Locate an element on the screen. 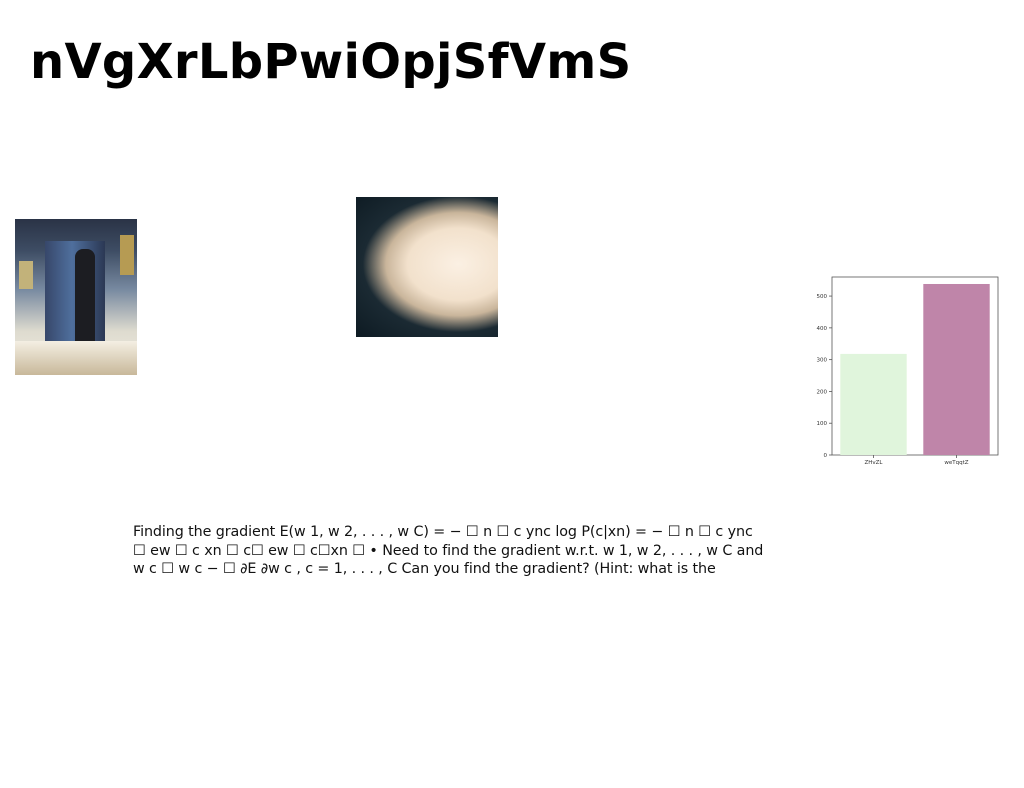 Image resolution: width=1024 pixels, height=788 pixels. train-window is located at coordinates (127, 255).